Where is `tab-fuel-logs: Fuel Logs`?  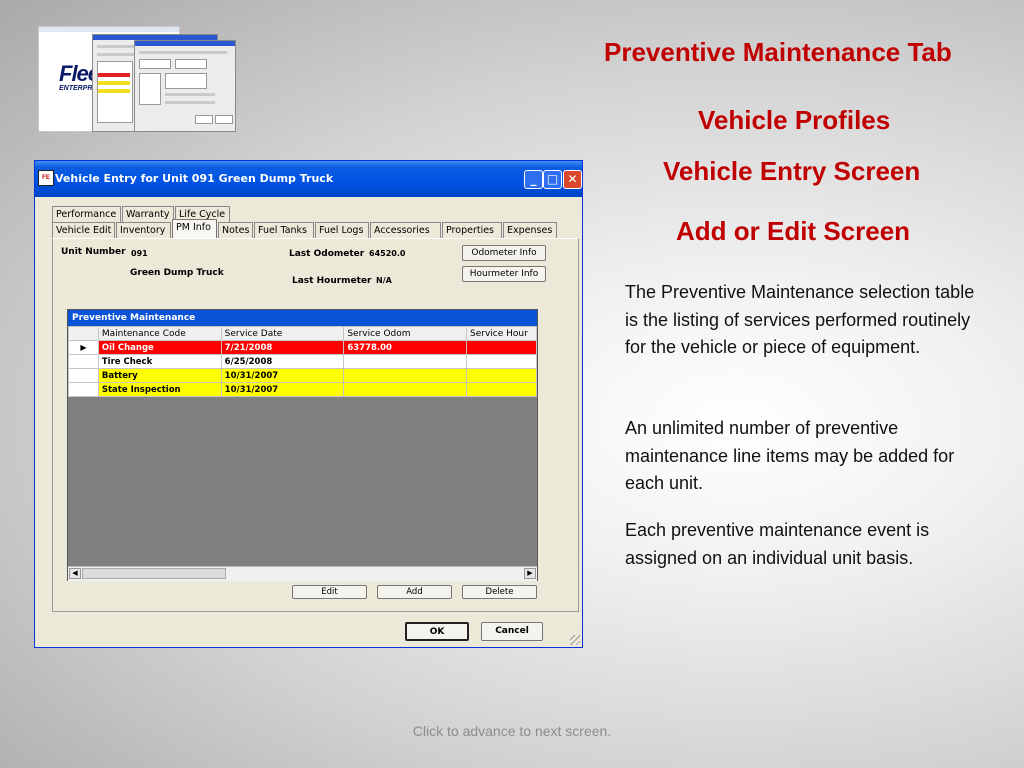
tab-fuel-logs: Fuel Logs is located at coordinates (342, 230).